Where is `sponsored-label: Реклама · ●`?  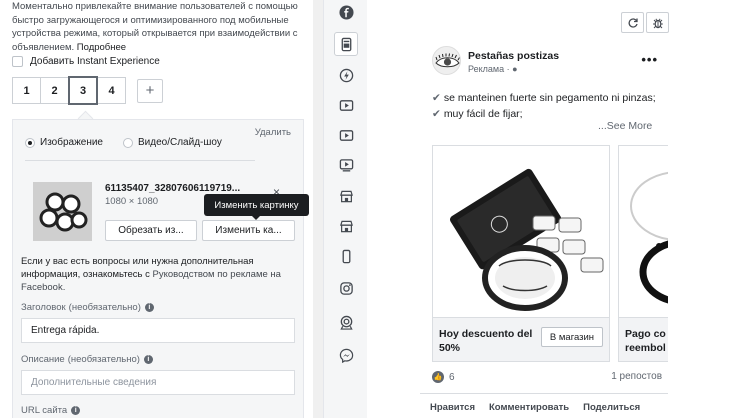
sponsored-label: Реклама · ● is located at coordinates (493, 69).